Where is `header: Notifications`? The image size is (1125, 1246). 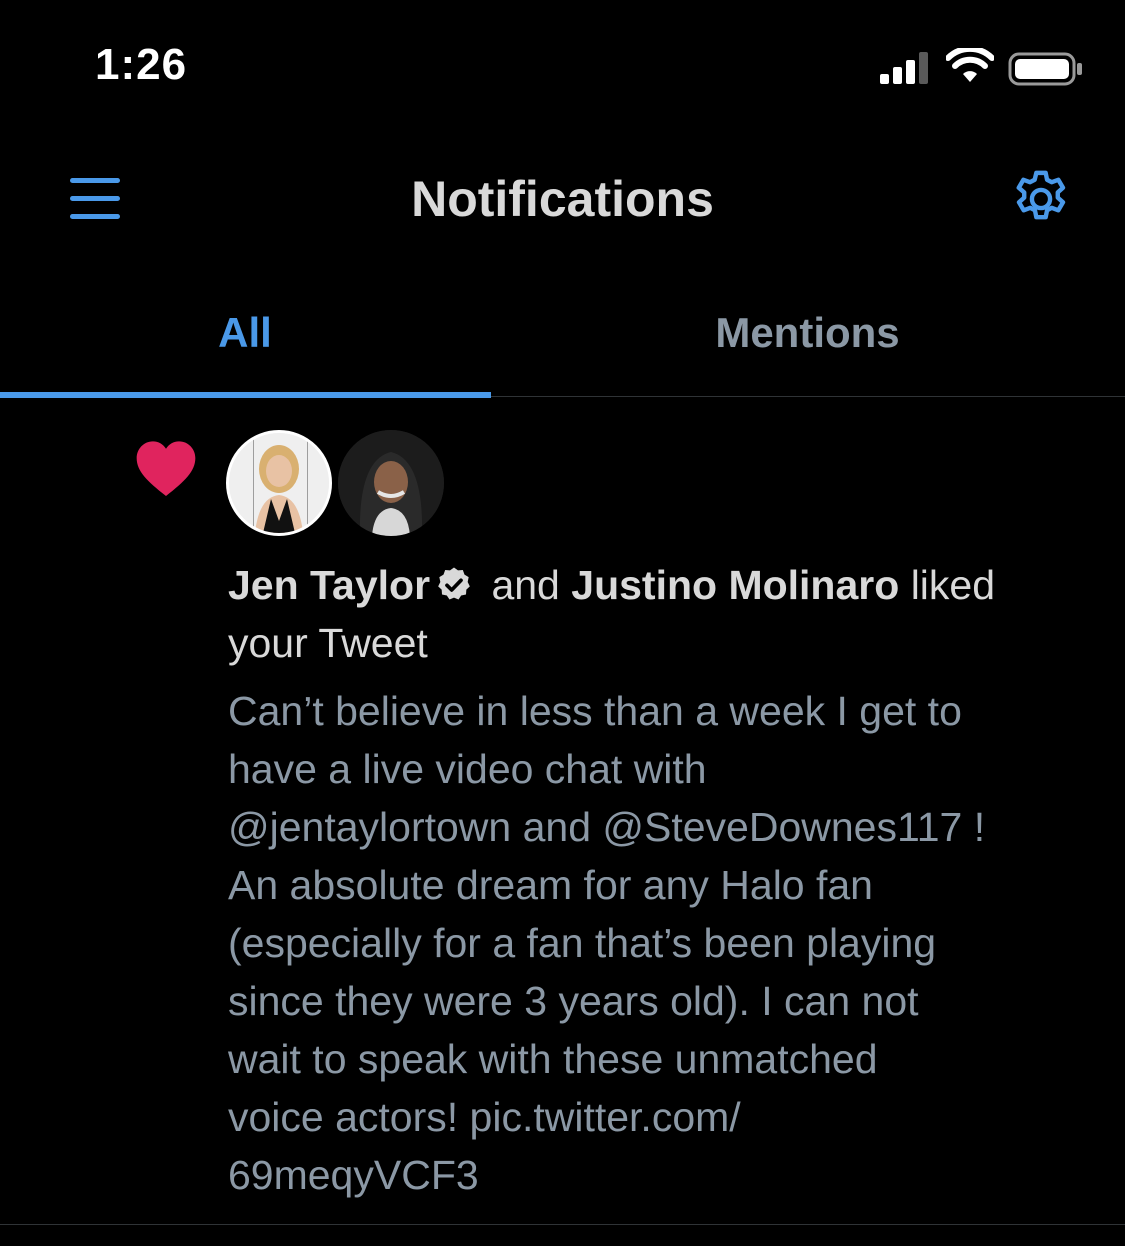 header: Notifications is located at coordinates (562, 197).